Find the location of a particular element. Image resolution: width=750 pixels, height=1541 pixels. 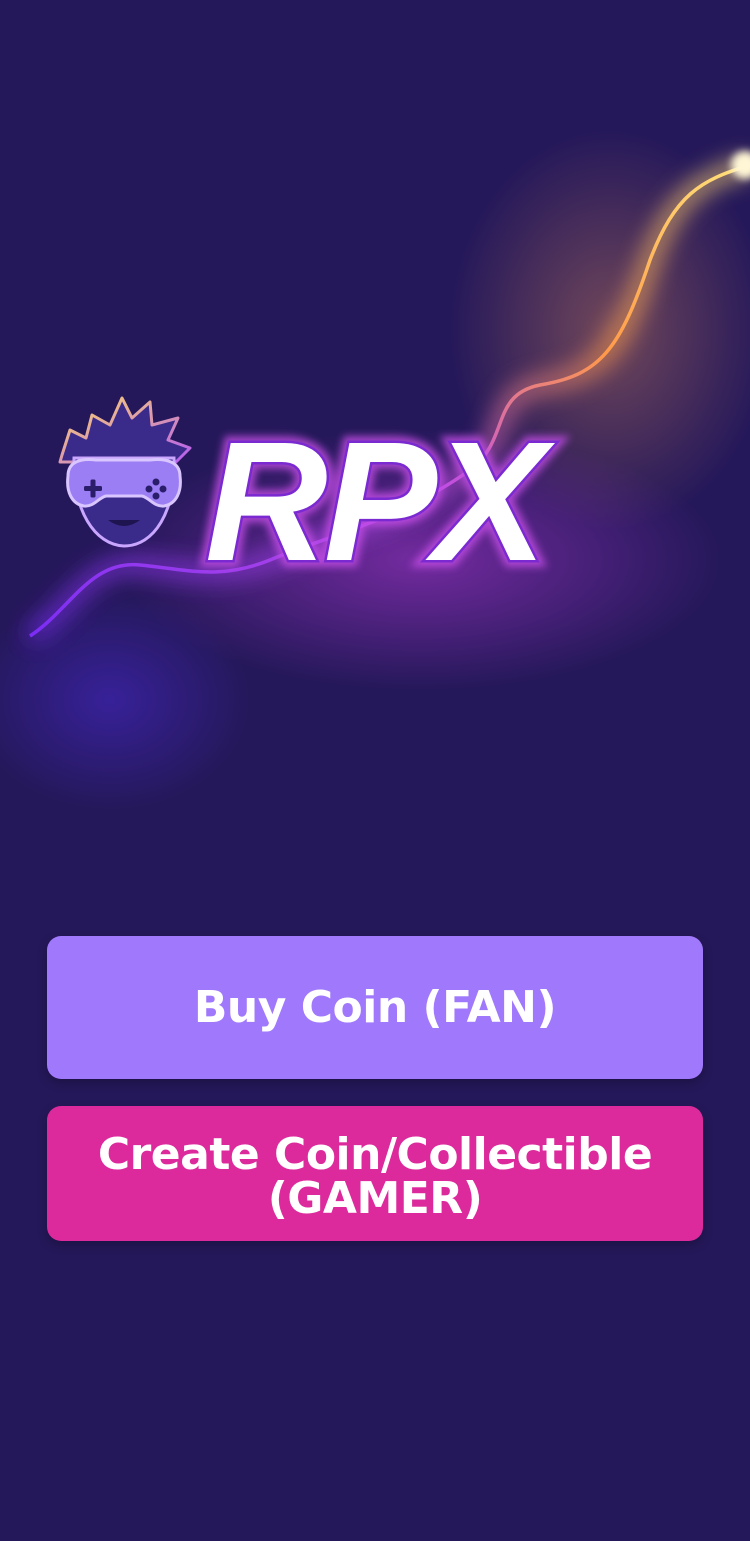

create-coin-gamer-button: Create Coin/Collectible (GAMER) is located at coordinates (375, 1173).